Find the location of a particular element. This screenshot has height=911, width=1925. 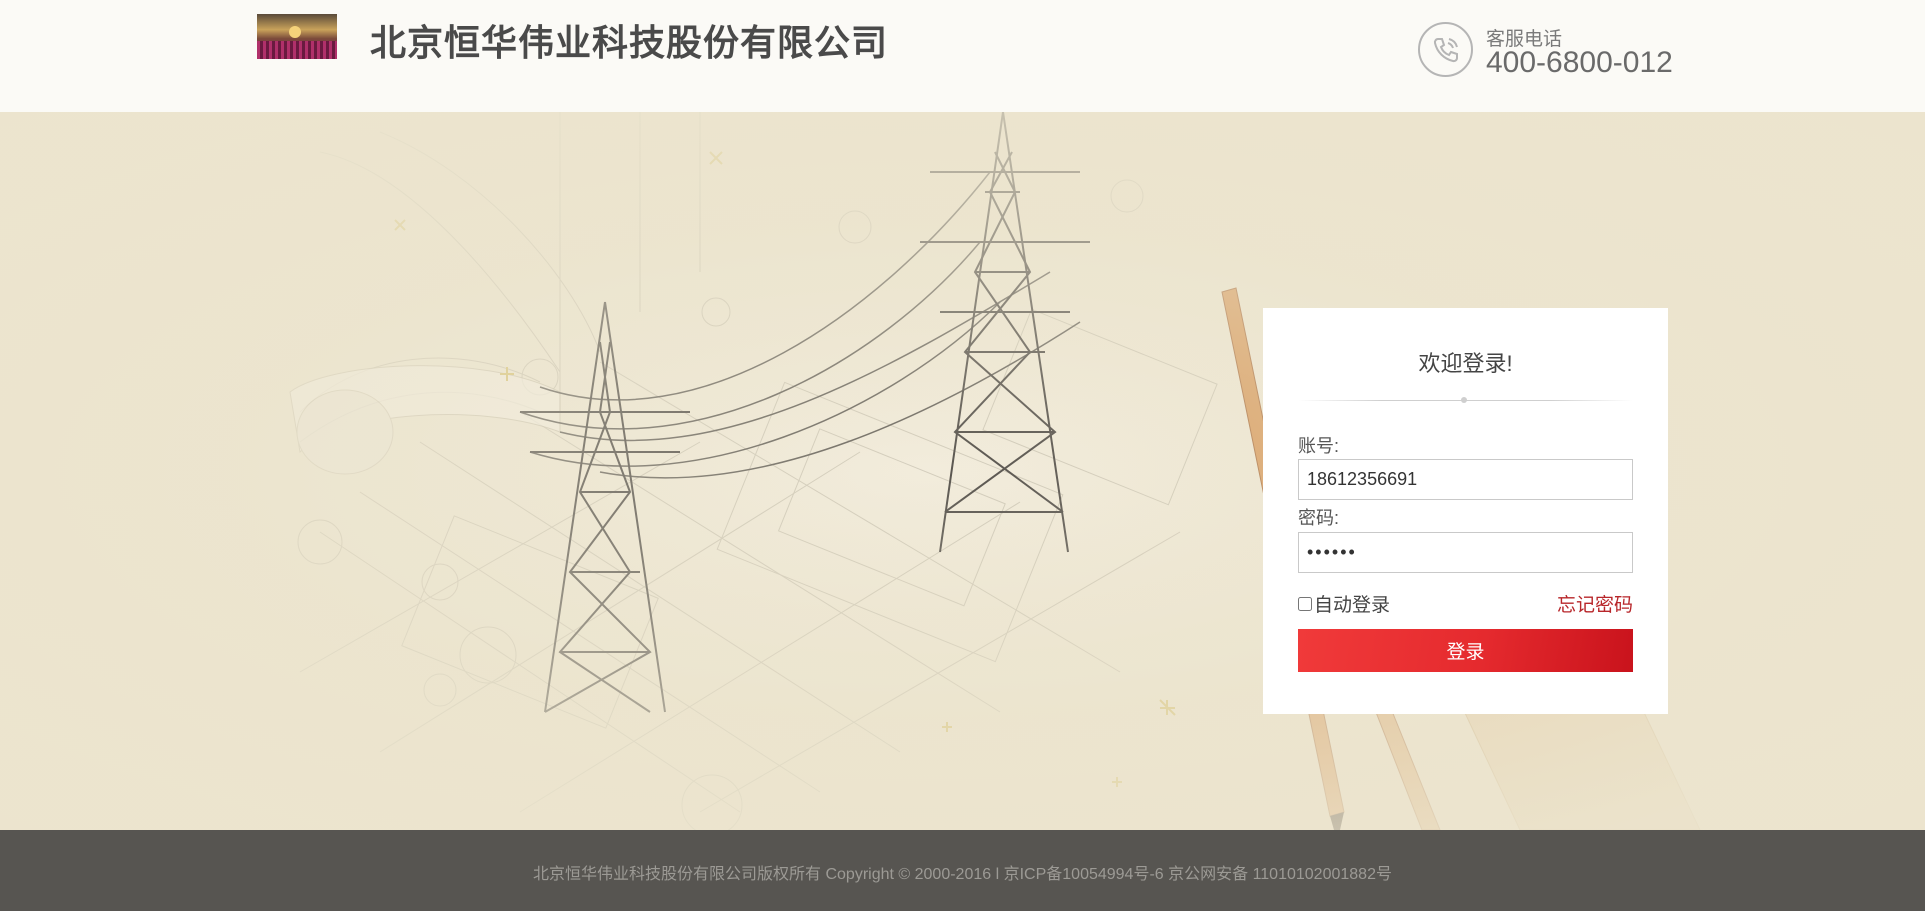

site-header: 北京恒华伟业科技股份有限公司 客服电话 400-6800-012 is located at coordinates (962, 56).